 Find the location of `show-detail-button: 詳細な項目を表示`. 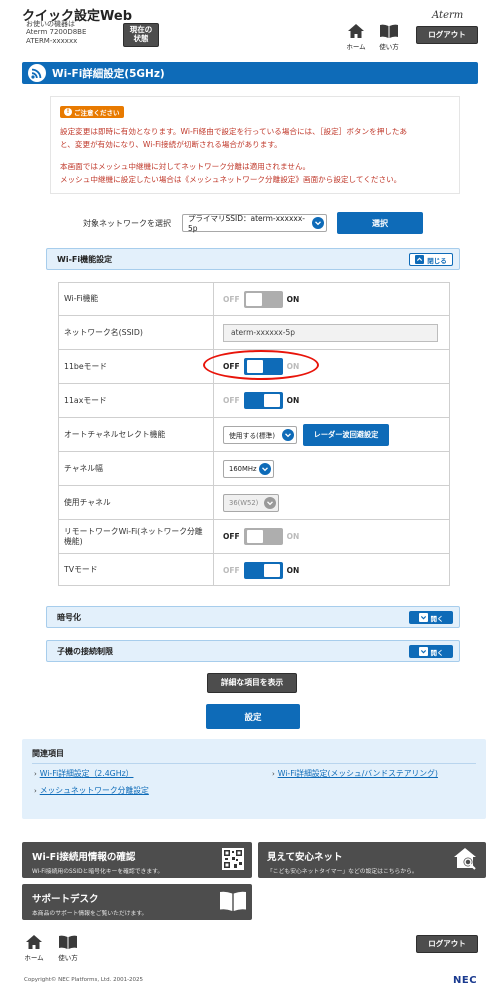

show-detail-button: 詳細な項目を表示 is located at coordinates (252, 683).